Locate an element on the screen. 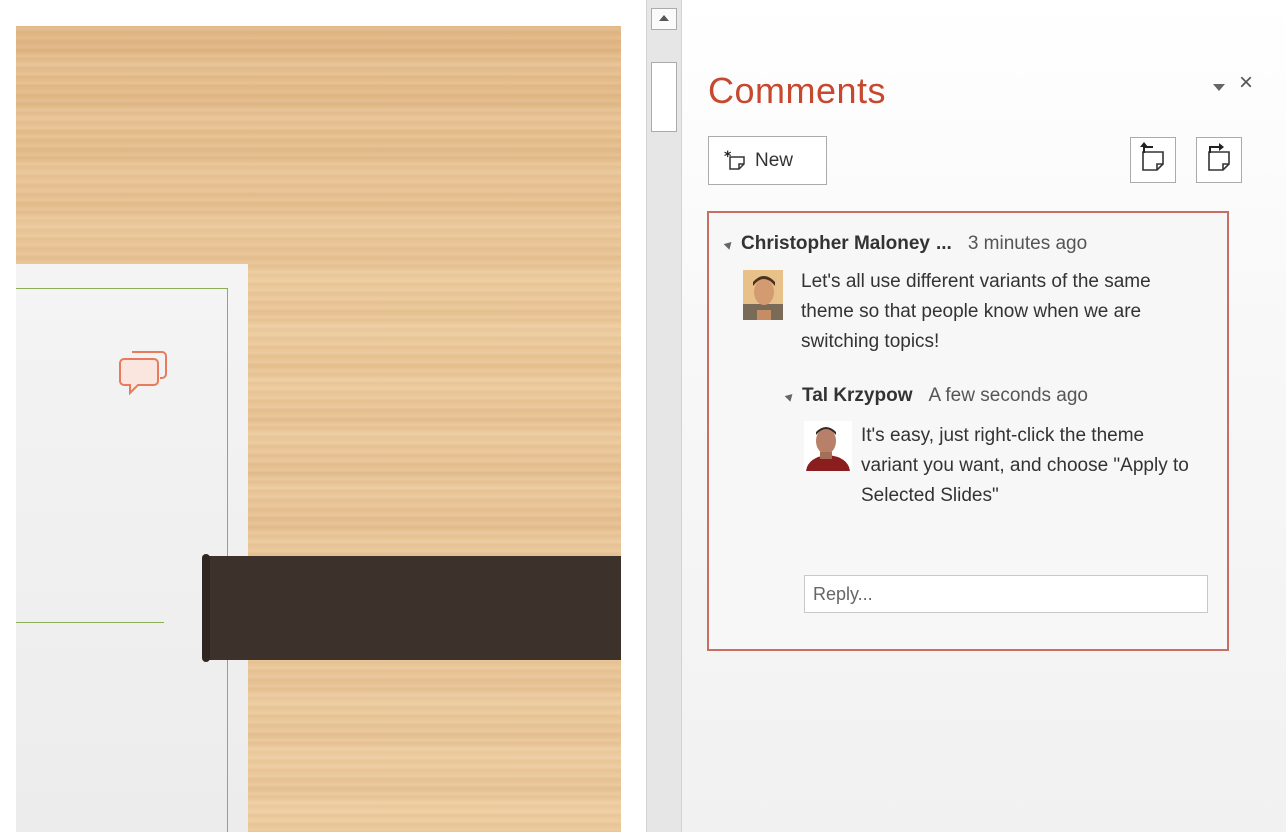  comment-header: Christopher Maloney ... 3 minutes ago is located at coordinates (905, 244).